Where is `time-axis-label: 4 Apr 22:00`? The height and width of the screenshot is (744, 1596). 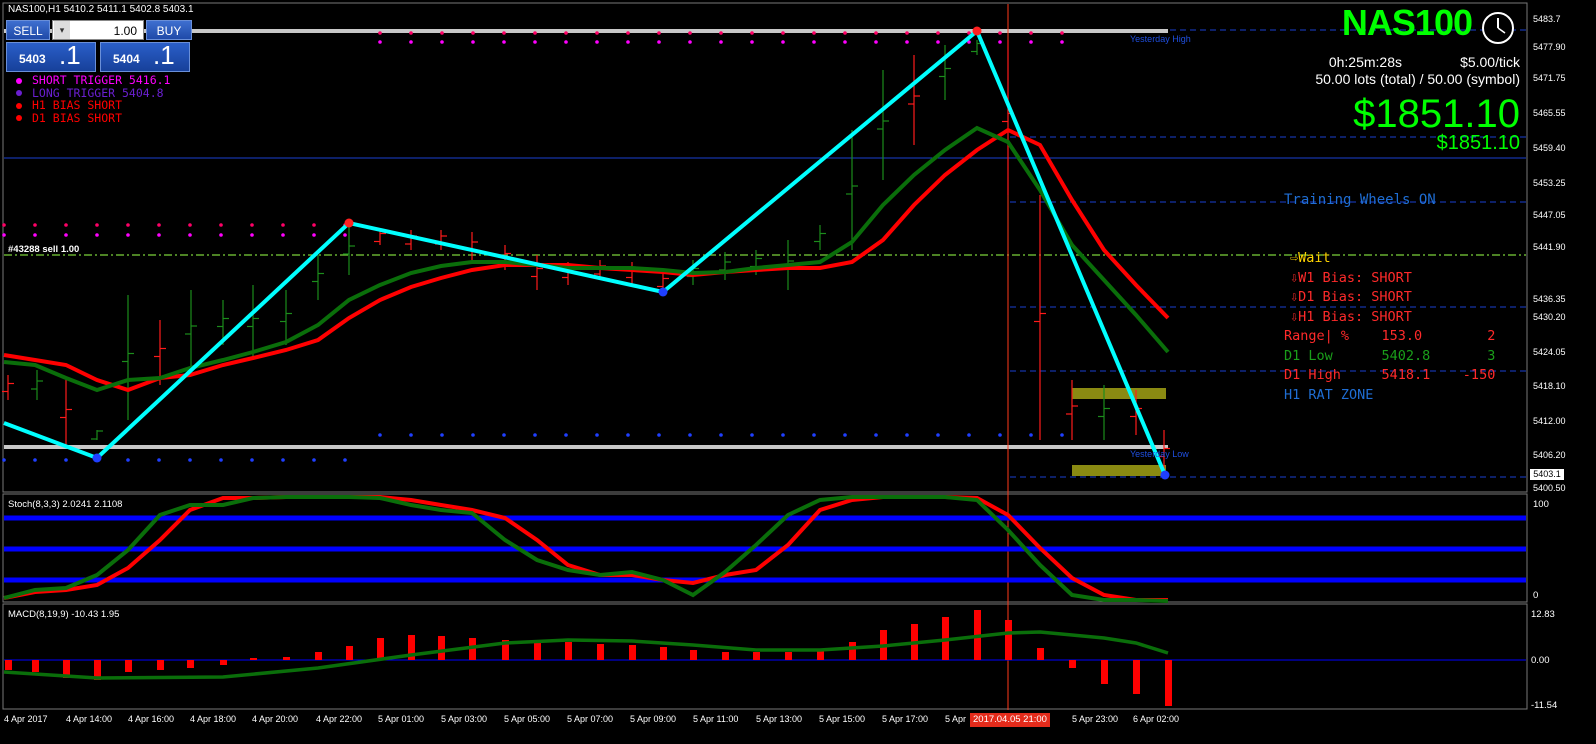 time-axis-label: 4 Apr 22:00 is located at coordinates (339, 719).